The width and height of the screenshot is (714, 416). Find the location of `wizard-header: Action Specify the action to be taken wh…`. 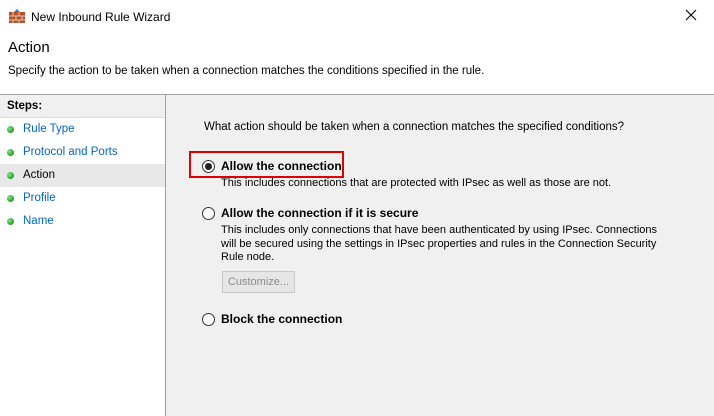

wizard-header: Action Specify the action to be taken wh… is located at coordinates (357, 63).